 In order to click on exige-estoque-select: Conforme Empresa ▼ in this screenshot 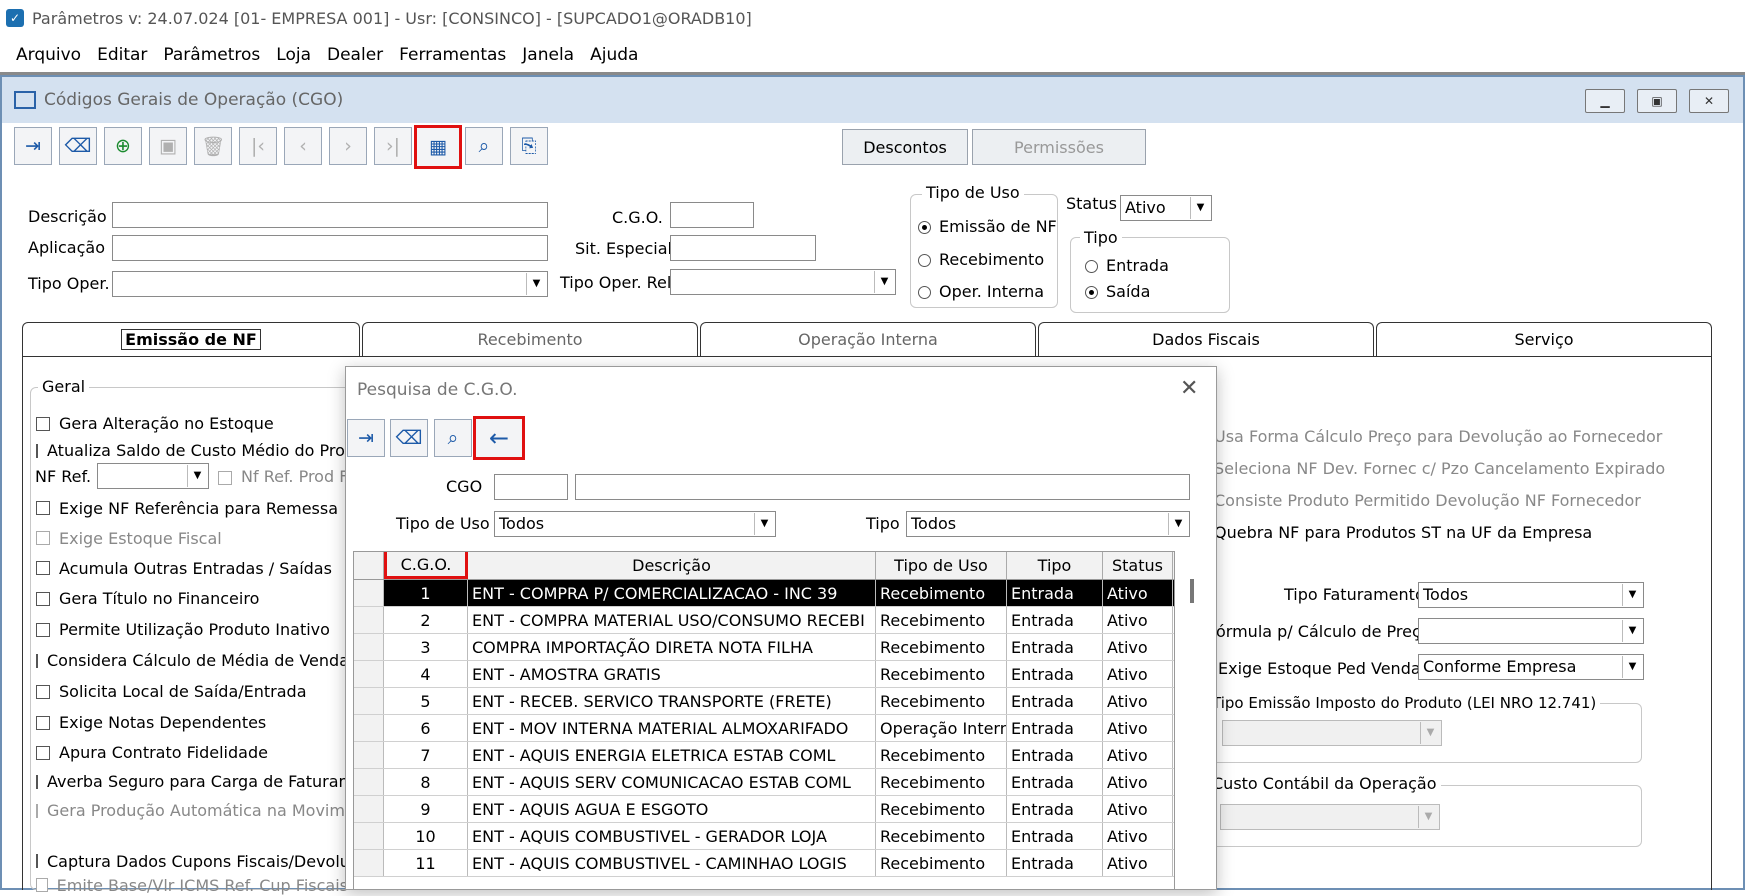, I will do `click(1531, 667)`.